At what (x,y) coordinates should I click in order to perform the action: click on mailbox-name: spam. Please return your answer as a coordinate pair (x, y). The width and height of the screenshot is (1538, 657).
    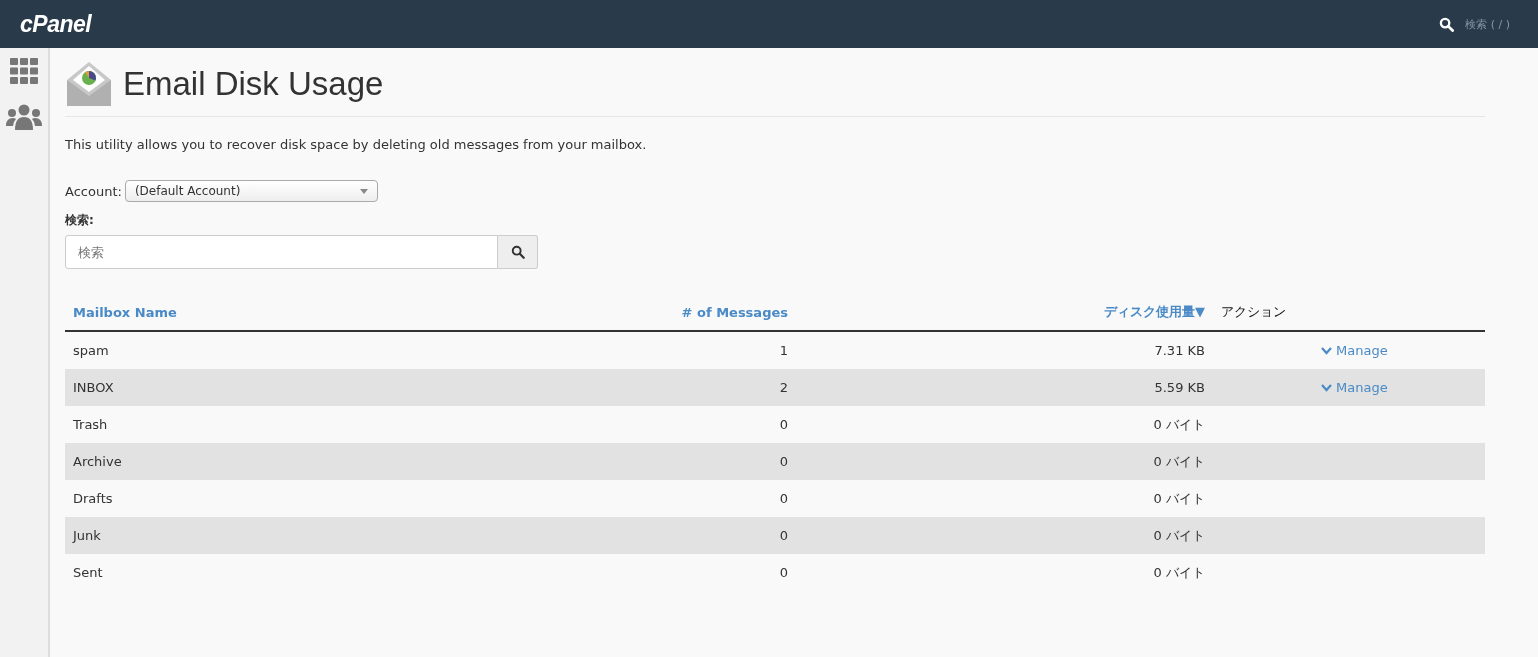
    Looking at the image, I should click on (91, 350).